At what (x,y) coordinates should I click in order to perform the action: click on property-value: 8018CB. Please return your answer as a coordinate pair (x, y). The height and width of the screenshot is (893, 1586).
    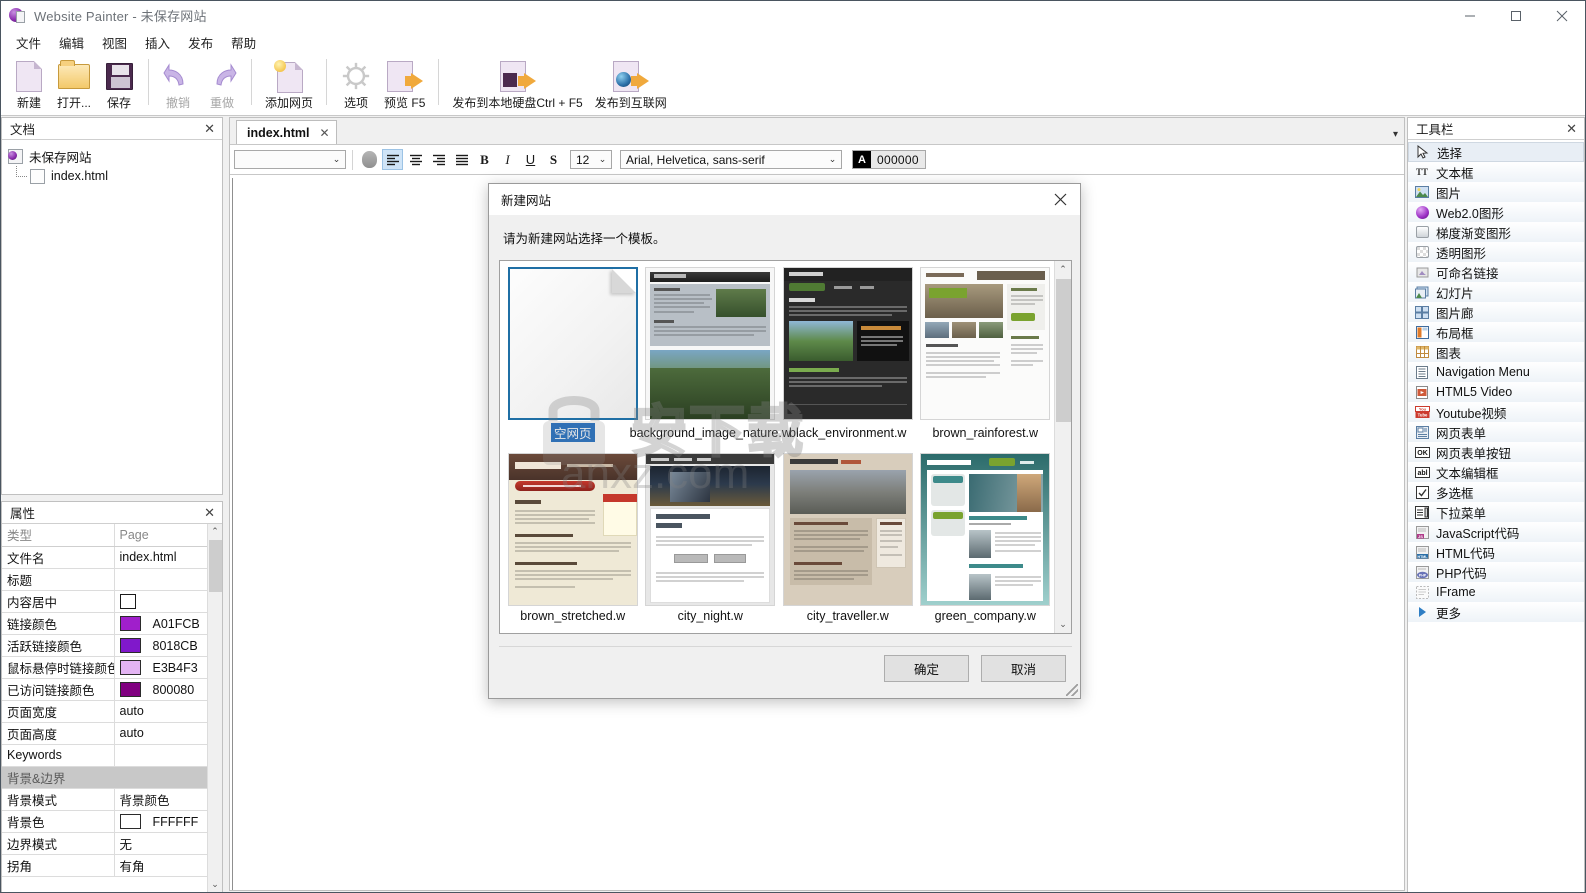
    Looking at the image, I should click on (168, 645).